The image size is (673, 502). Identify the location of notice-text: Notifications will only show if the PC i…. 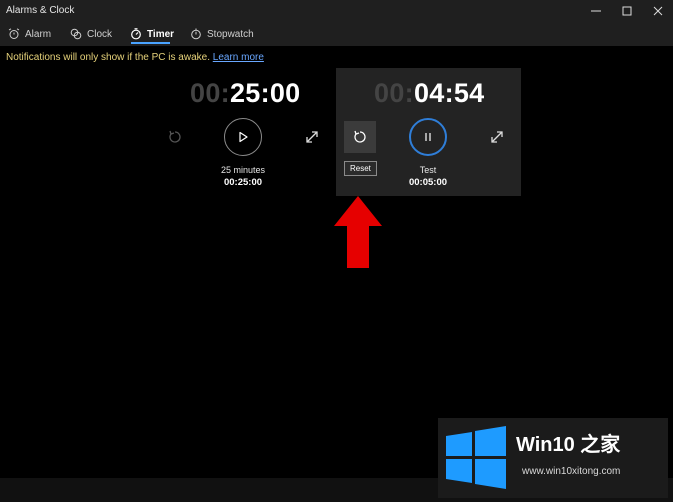
(108, 57).